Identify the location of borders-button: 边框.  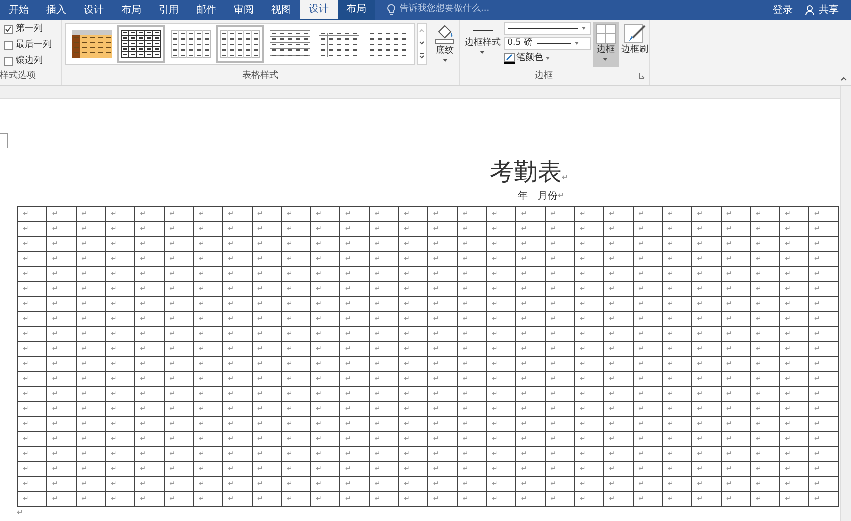
(606, 44).